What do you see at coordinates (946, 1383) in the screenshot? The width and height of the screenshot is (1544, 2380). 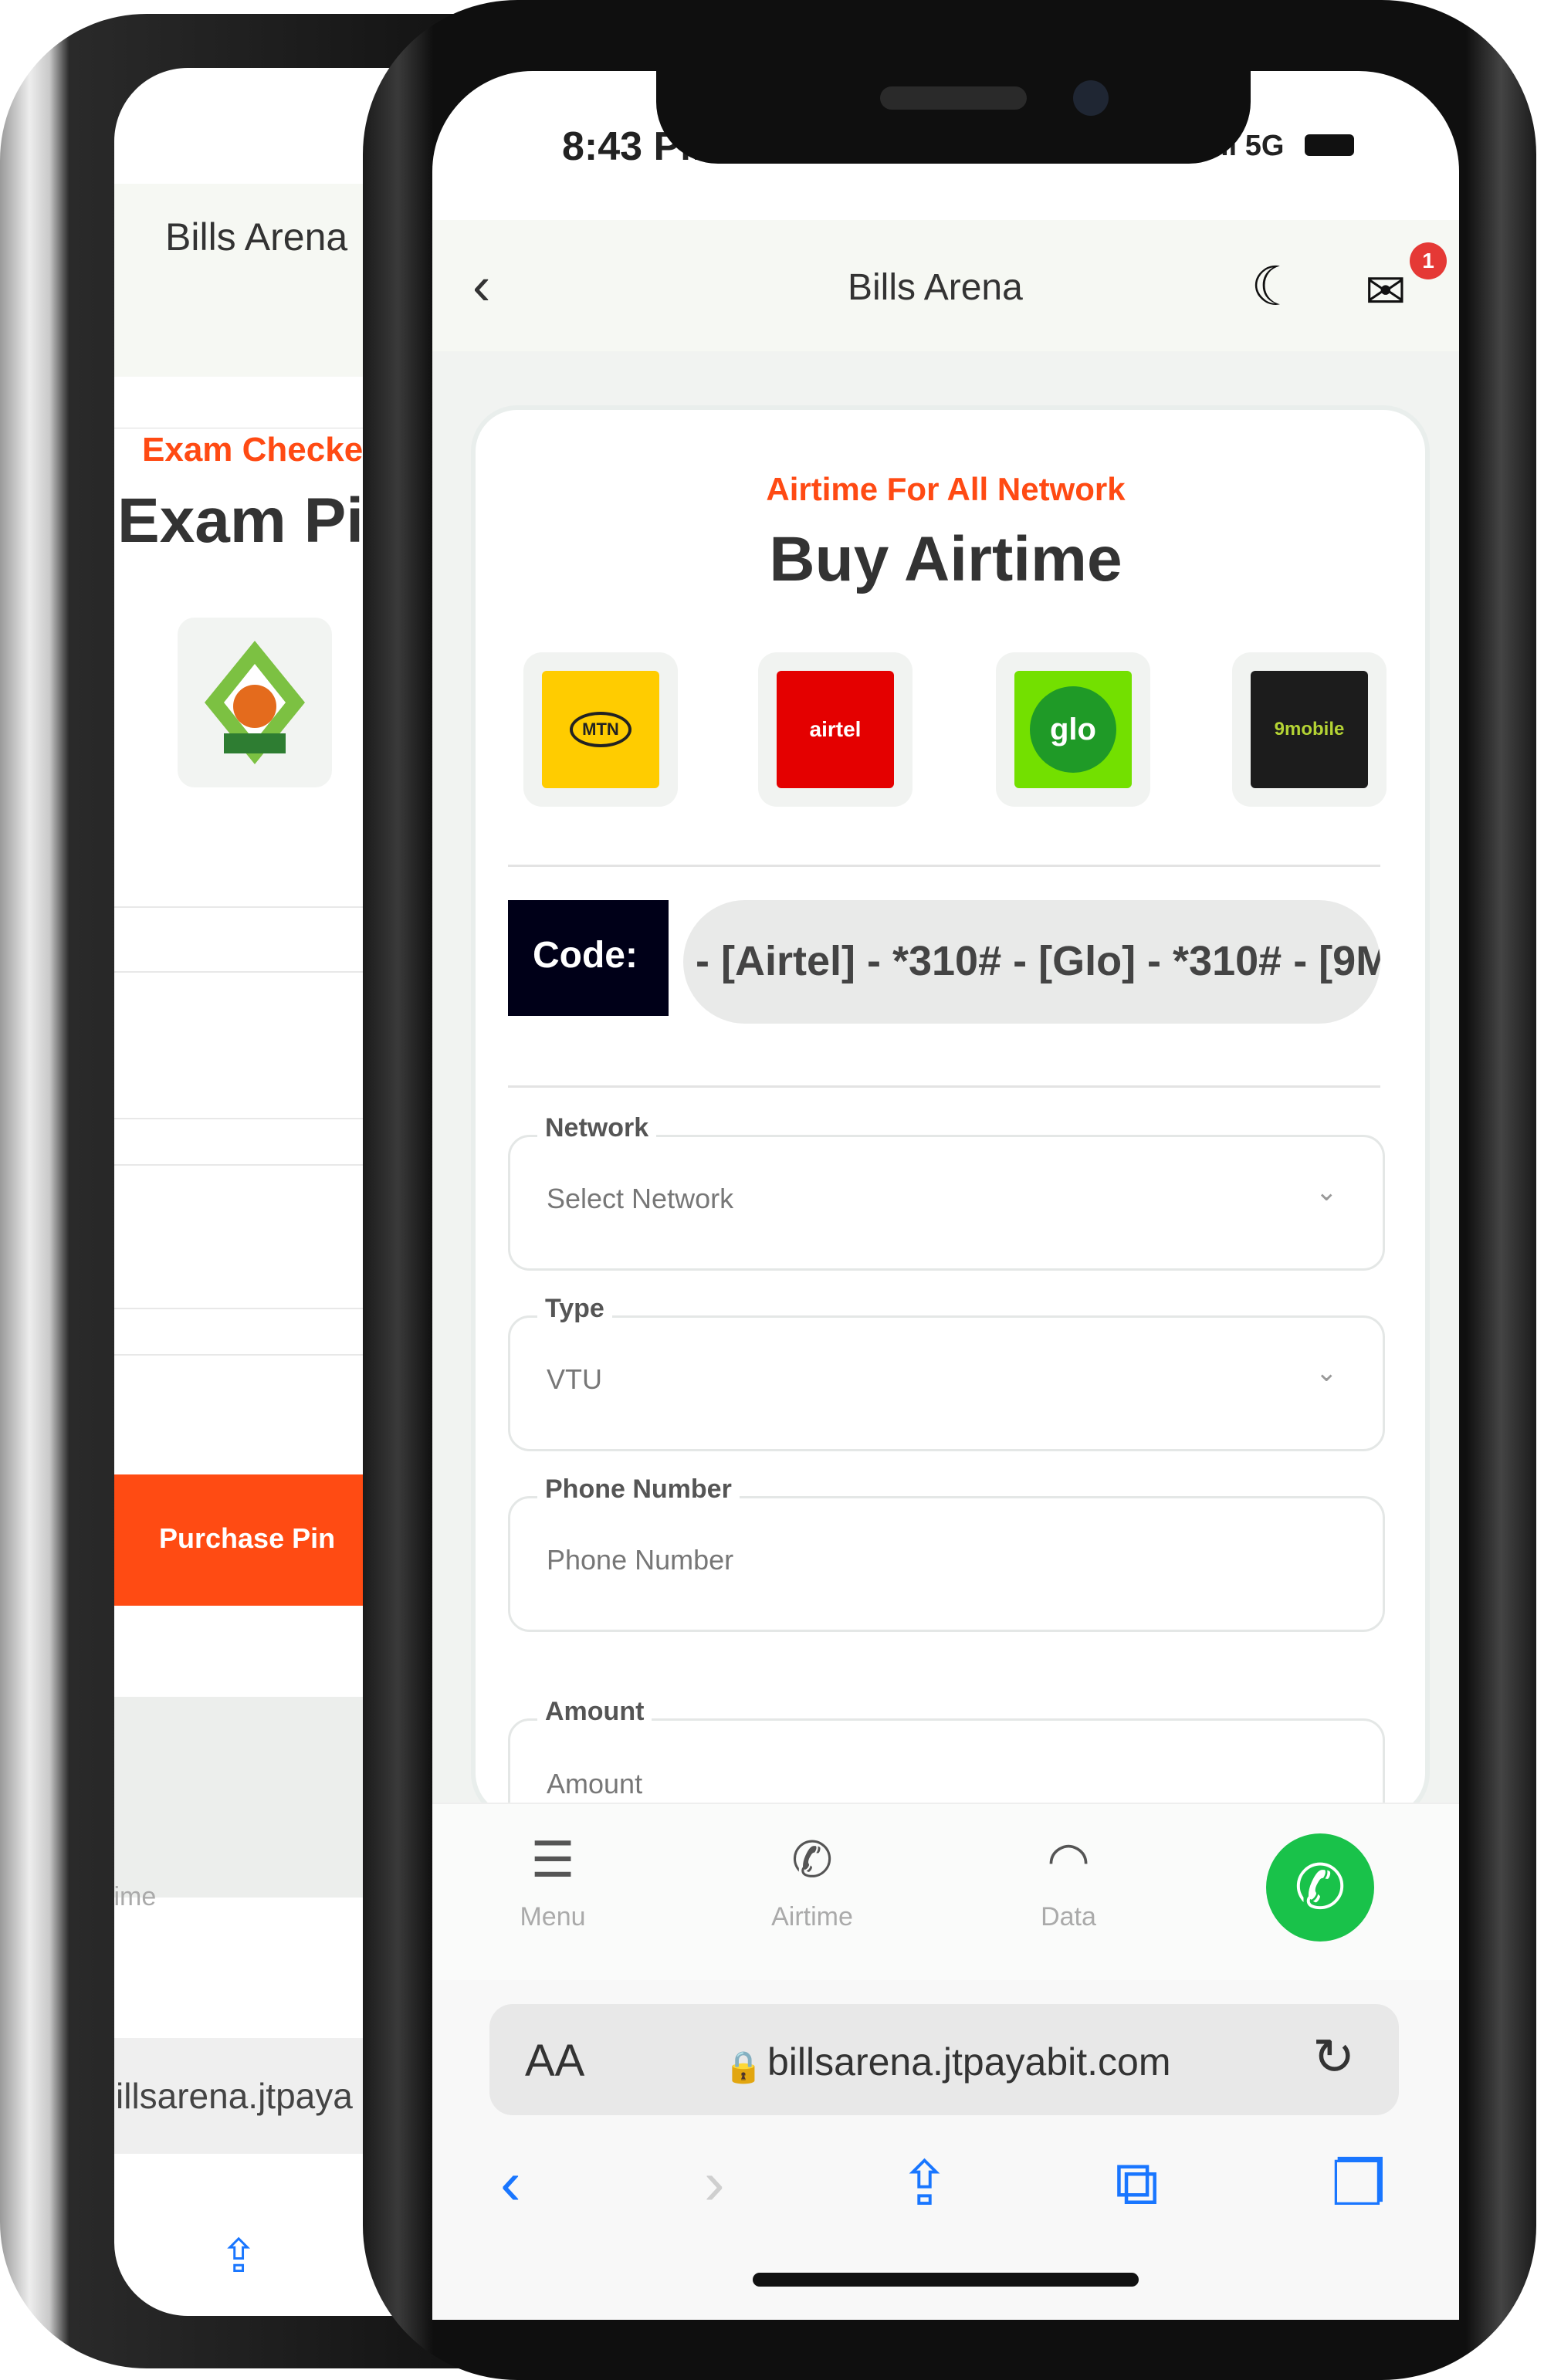 I see `type-select` at bounding box center [946, 1383].